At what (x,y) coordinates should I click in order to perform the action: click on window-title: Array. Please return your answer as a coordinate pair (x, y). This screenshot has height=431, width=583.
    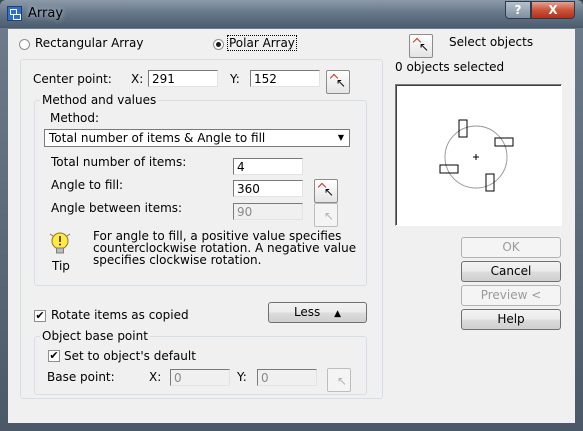
    Looking at the image, I should click on (46, 13).